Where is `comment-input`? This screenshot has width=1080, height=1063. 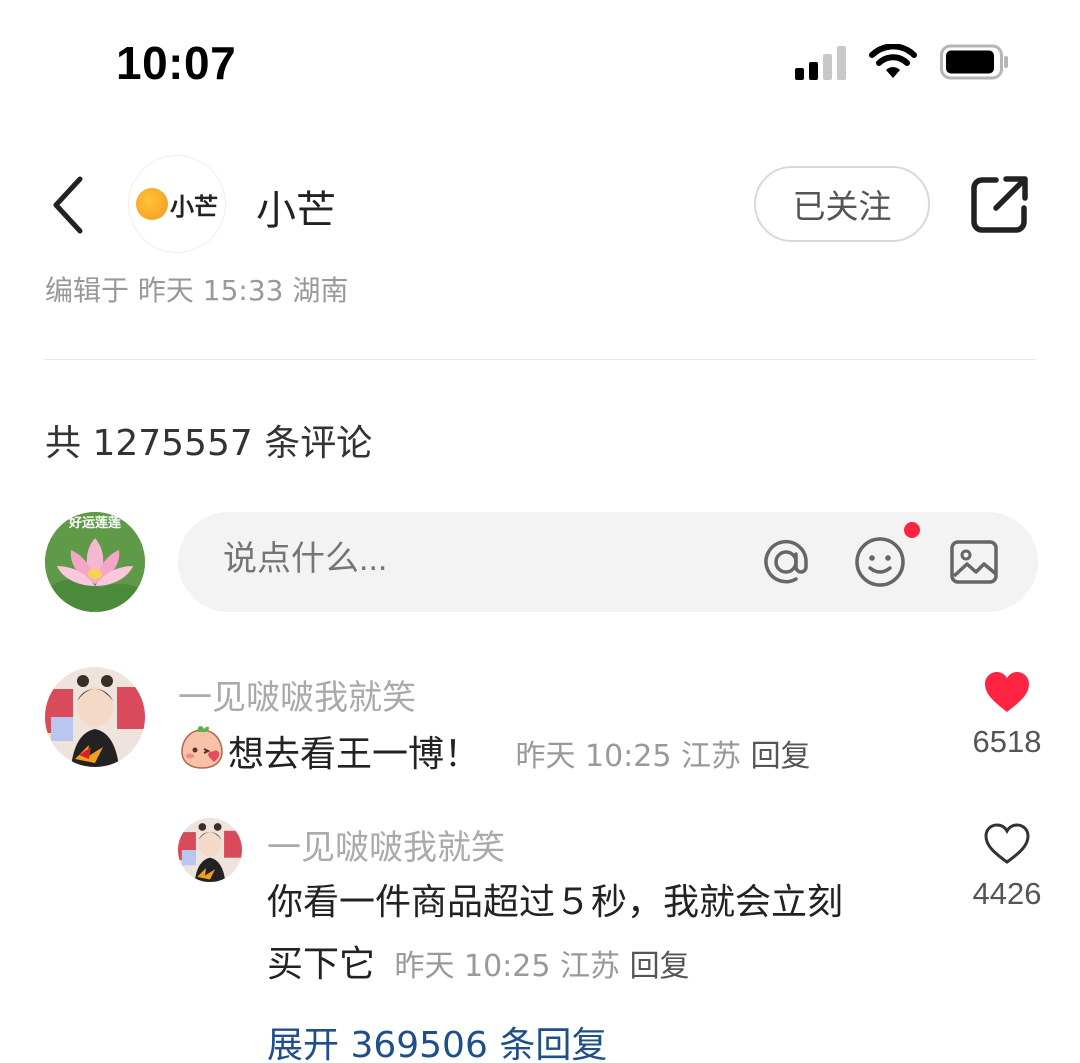
comment-input is located at coordinates (473, 559).